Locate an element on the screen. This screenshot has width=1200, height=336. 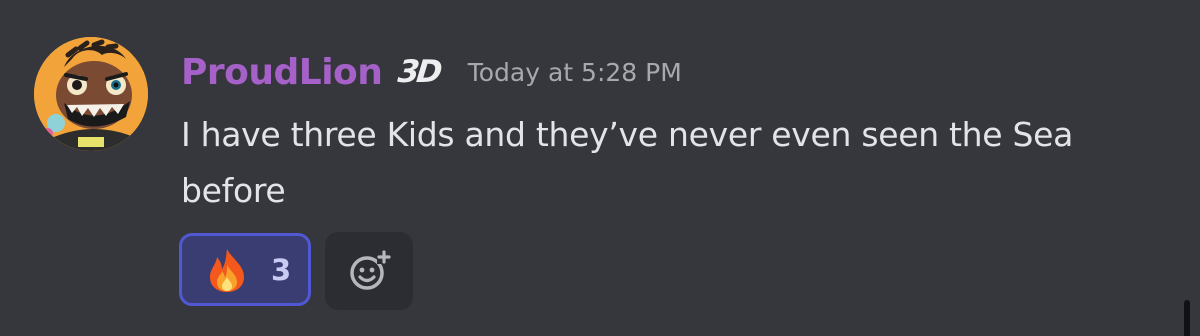
reaction-count: 3 is located at coordinates (281, 269).